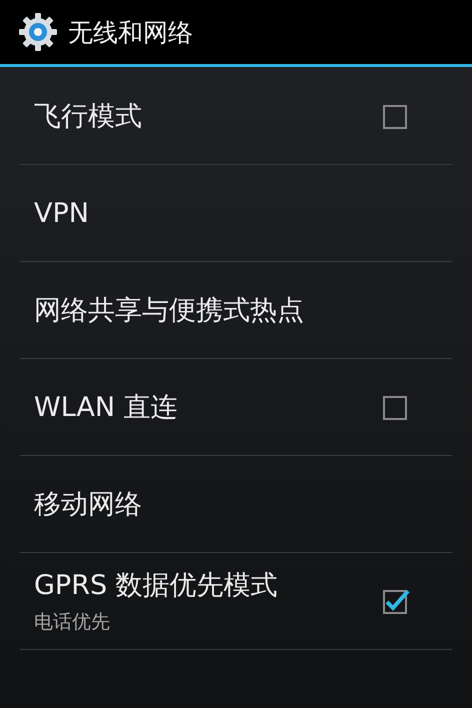  I want to click on settings-item: 移动网络, so click(236, 504).